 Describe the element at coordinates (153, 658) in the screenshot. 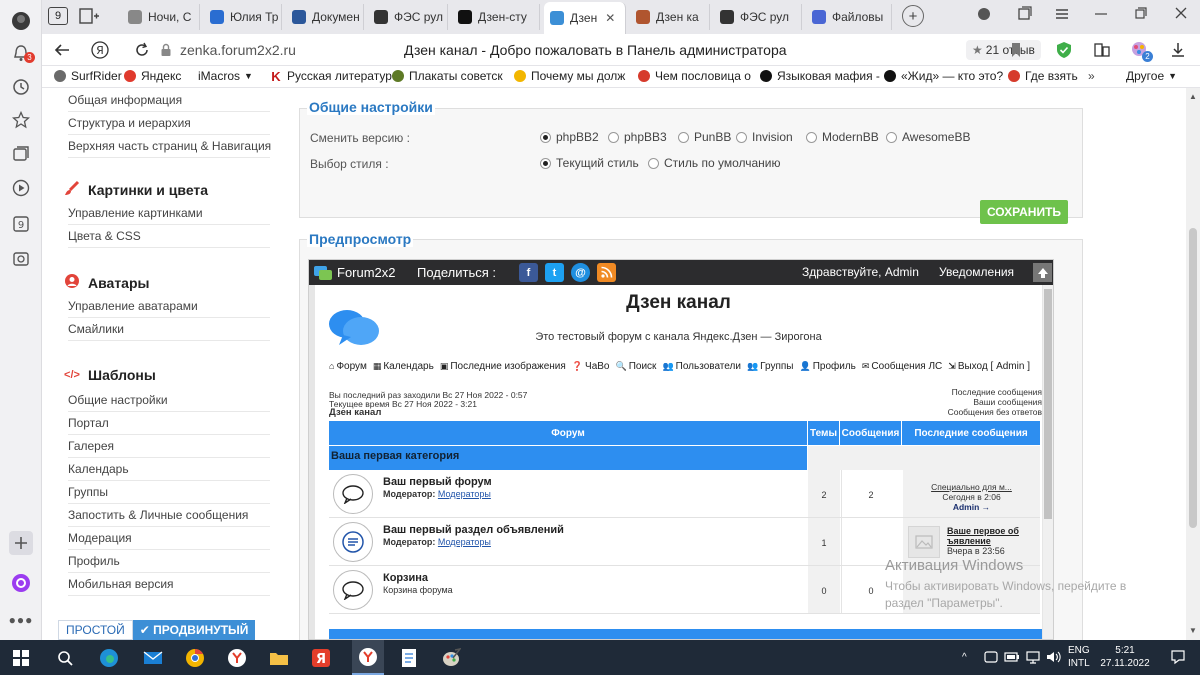

I see `mail-icon` at that location.